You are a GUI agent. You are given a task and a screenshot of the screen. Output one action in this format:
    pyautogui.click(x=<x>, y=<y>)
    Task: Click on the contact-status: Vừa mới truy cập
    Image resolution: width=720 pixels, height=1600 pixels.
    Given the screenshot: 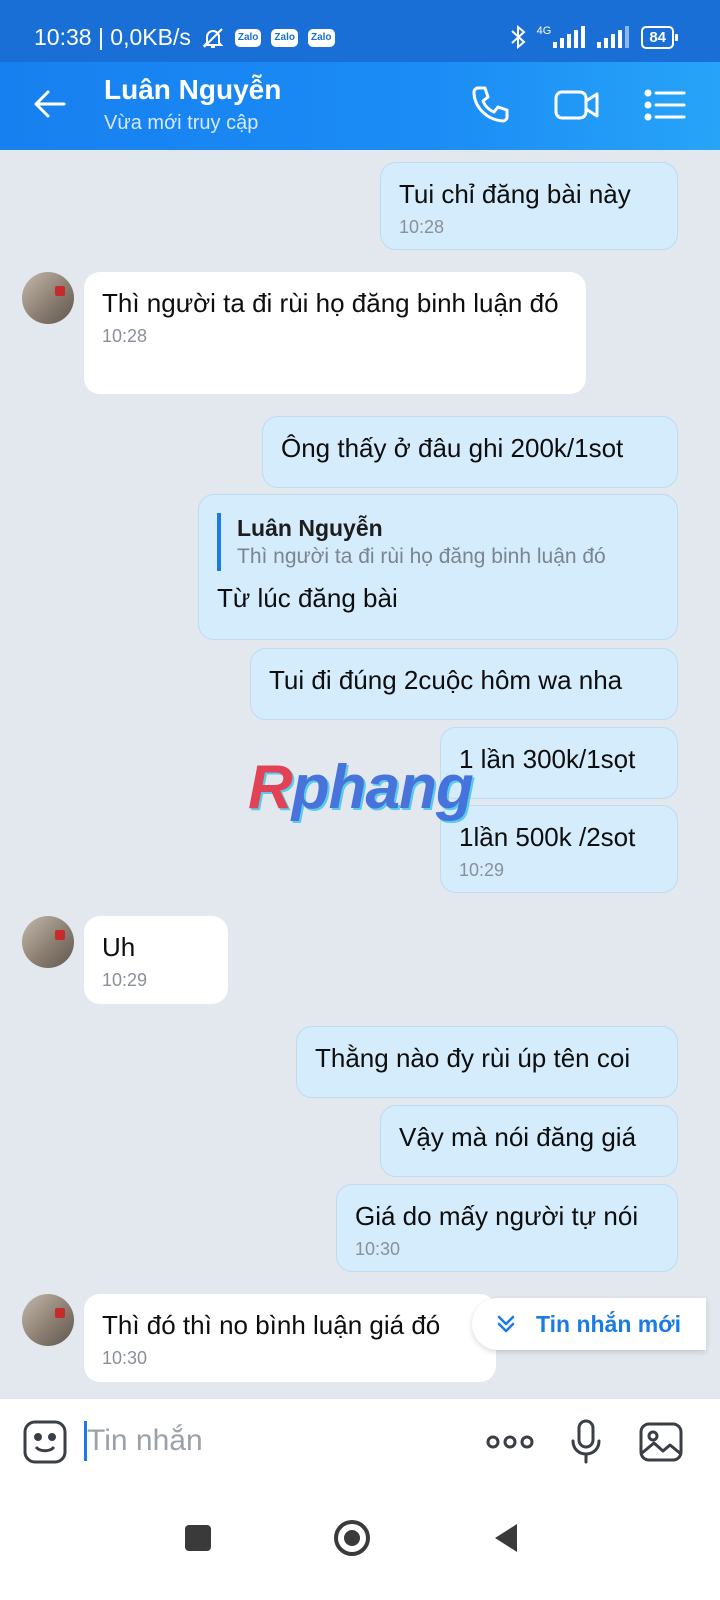 What is the action you would take?
    pyautogui.click(x=181, y=123)
    